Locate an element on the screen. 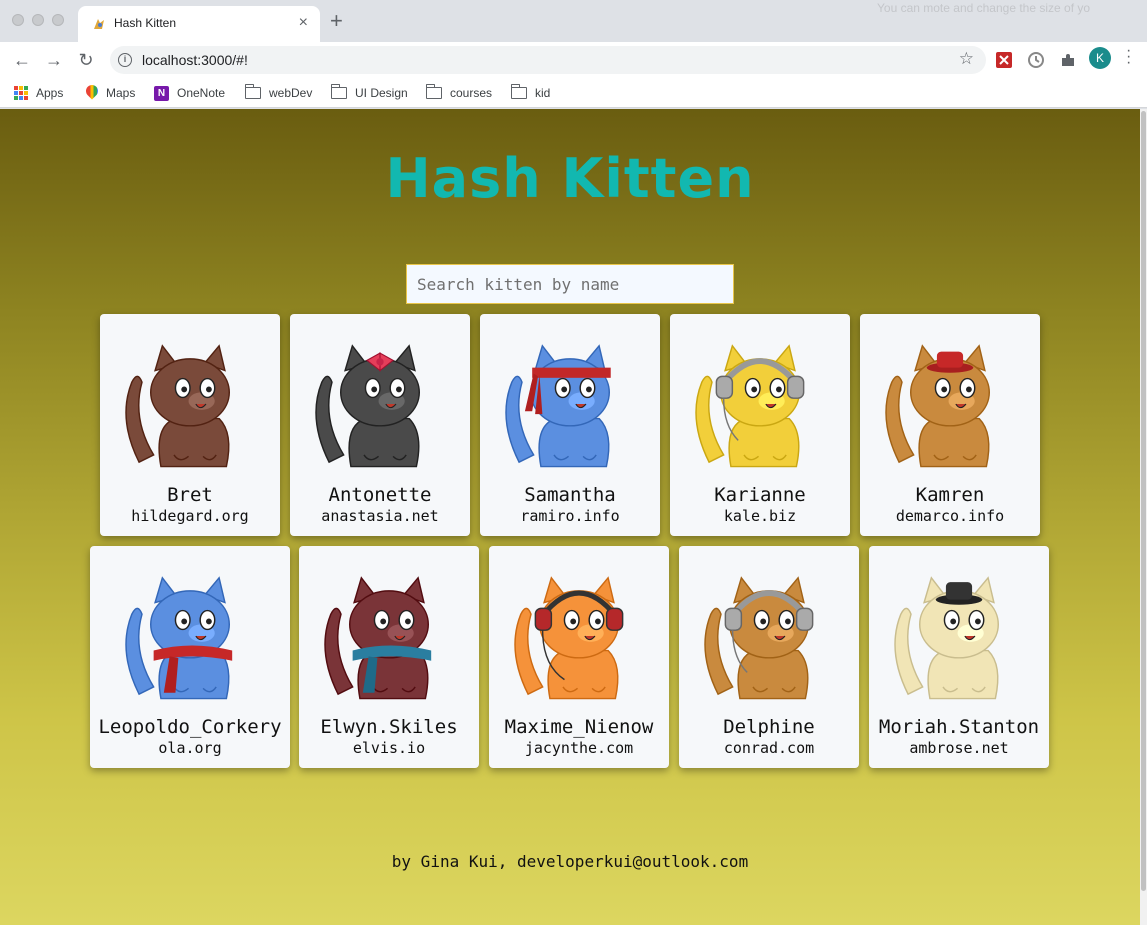 The width and height of the screenshot is (1147, 925). apps-grid-icon is located at coordinates (21, 93).